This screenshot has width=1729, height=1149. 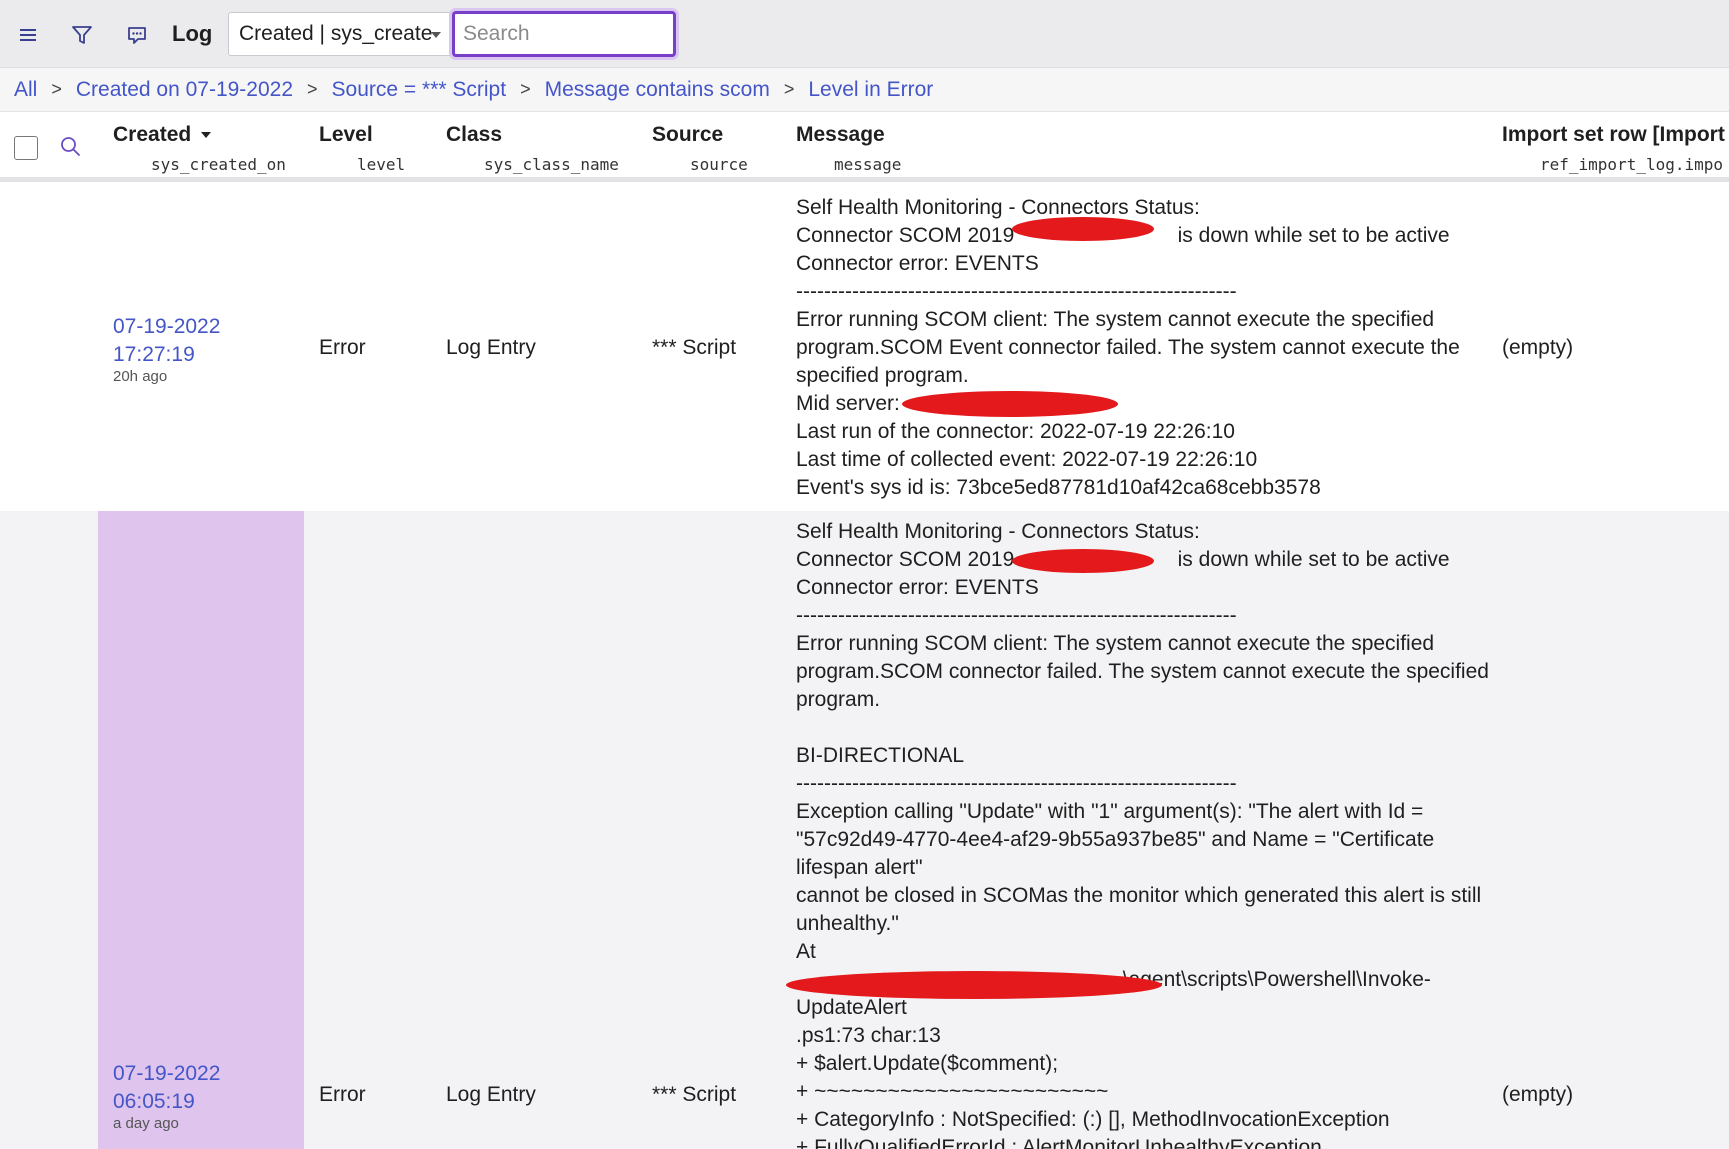 I want to click on chat-icon, so click(x=137, y=35).